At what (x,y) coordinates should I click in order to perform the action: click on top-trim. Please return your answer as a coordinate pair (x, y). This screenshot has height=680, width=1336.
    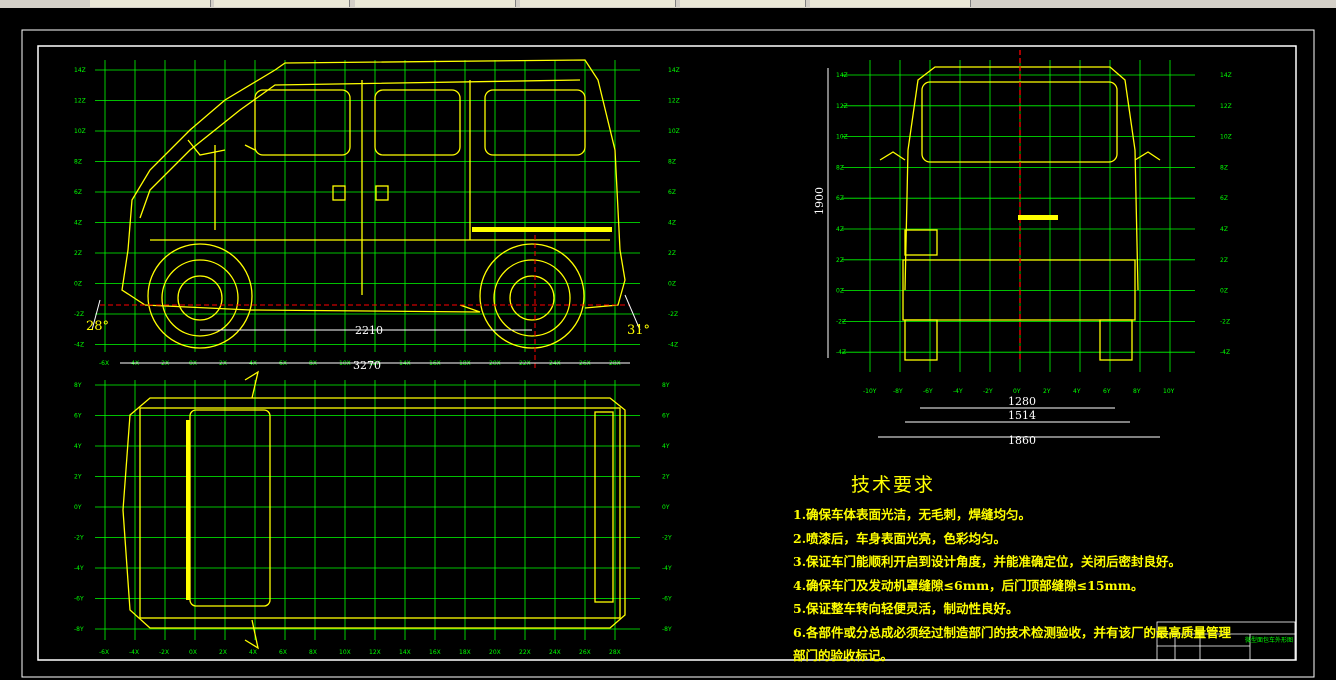
    Looking at the image, I should click on (188, 510).